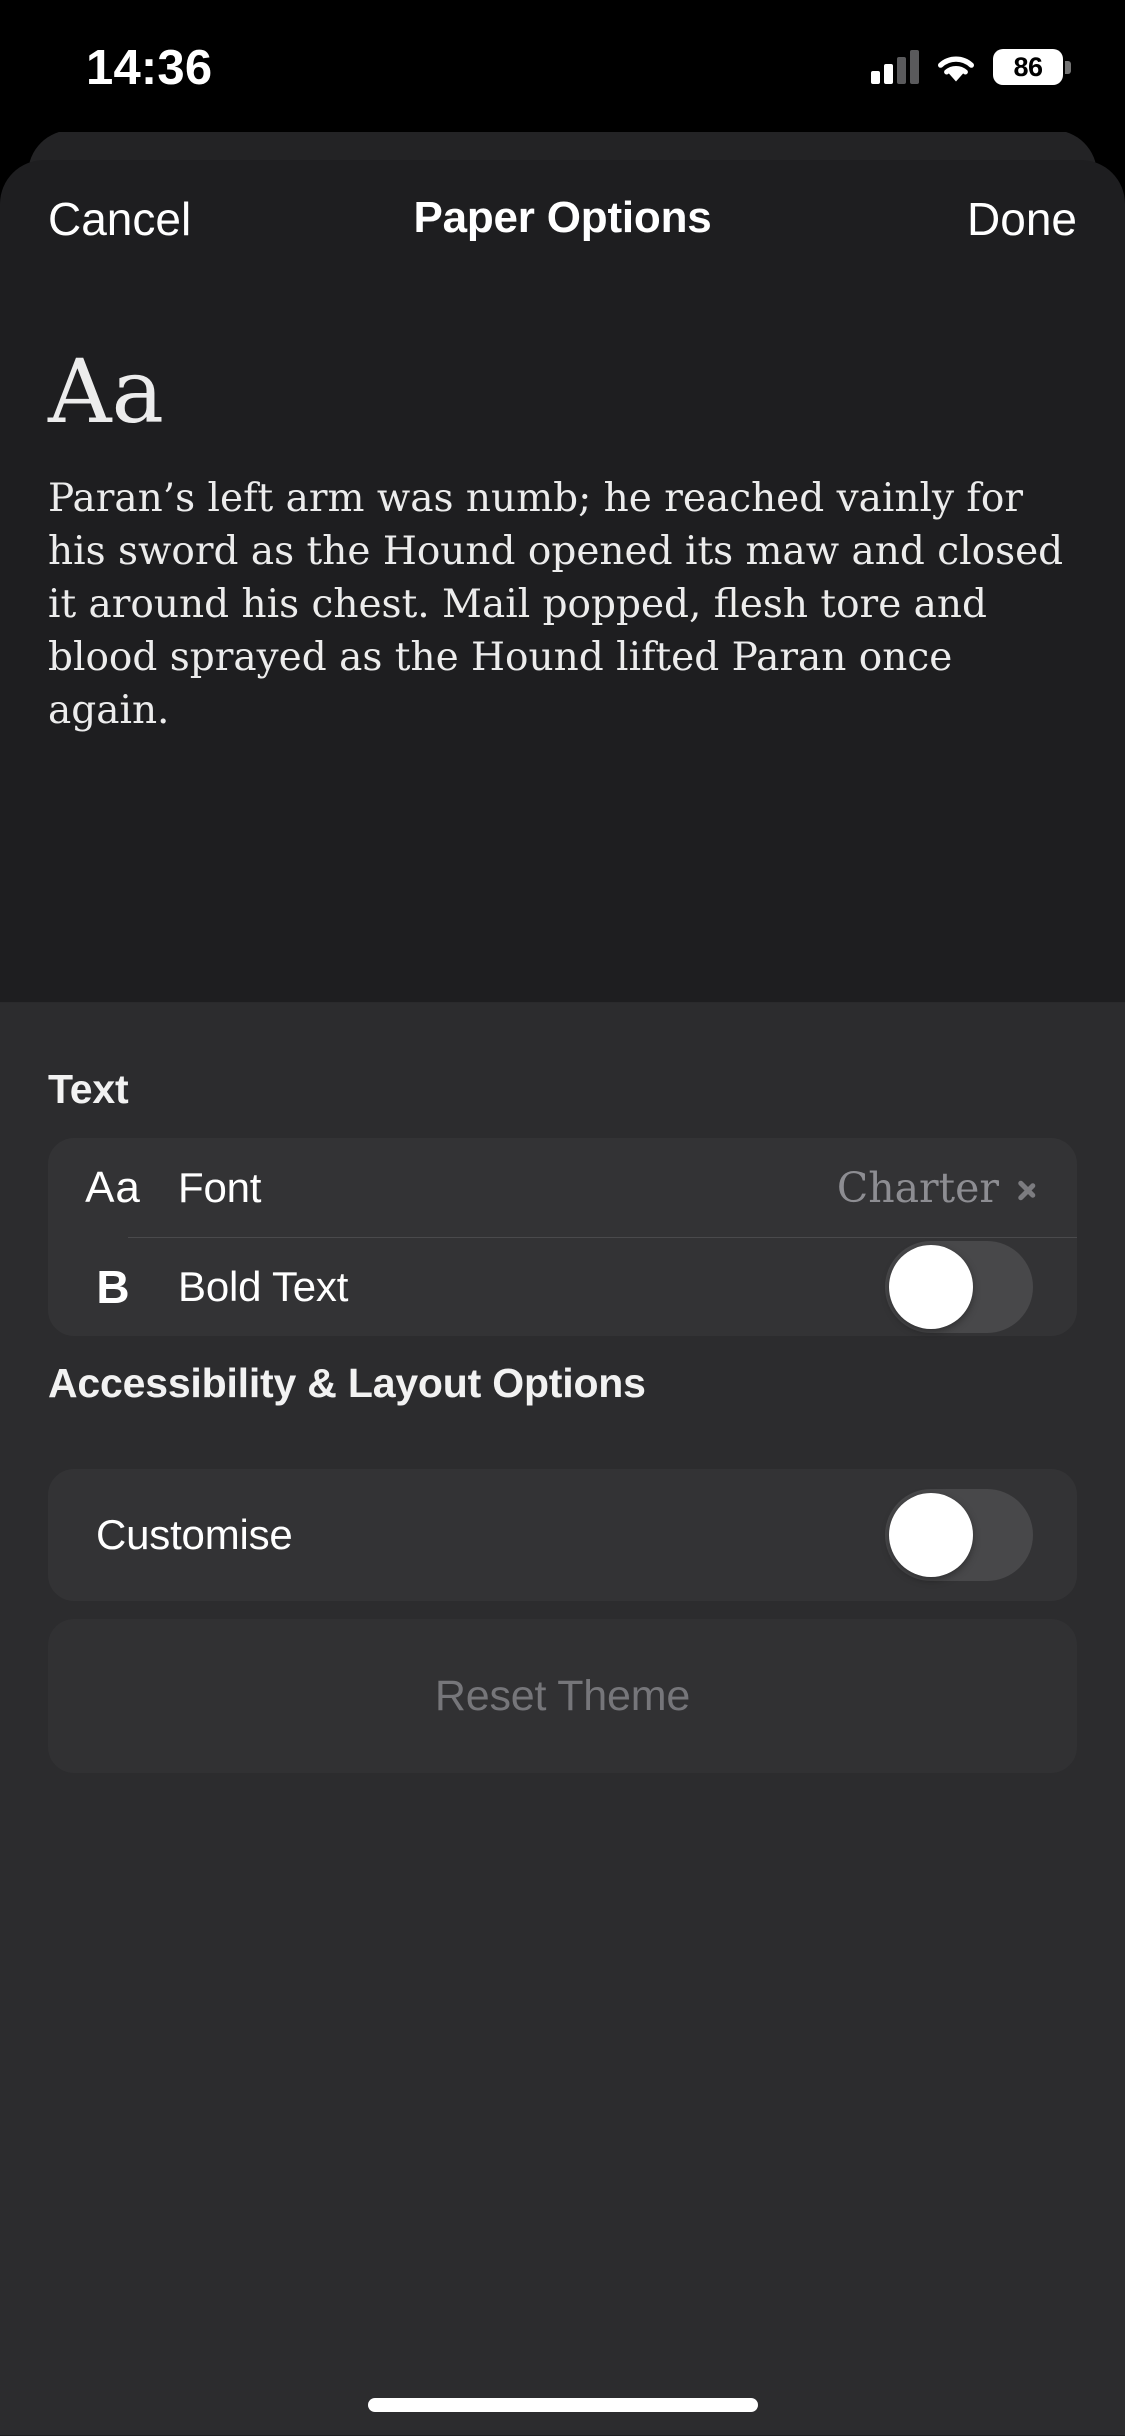 The width and height of the screenshot is (1125, 2436). Describe the element at coordinates (956, 67) in the screenshot. I see `wifi-icon` at that location.